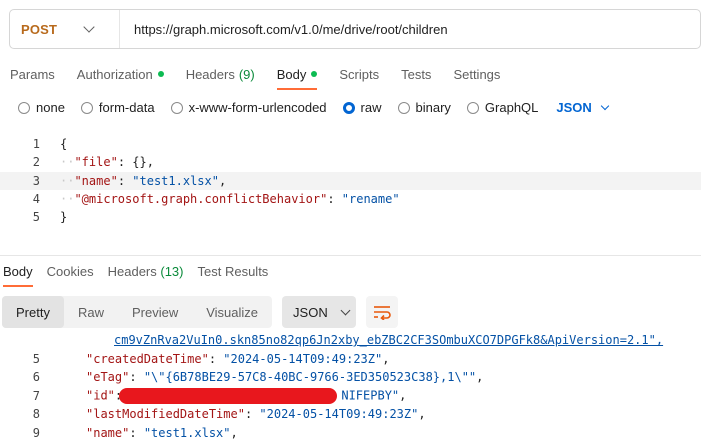 The image size is (701, 441). I want to click on tab-settings: Settings, so click(476, 74).